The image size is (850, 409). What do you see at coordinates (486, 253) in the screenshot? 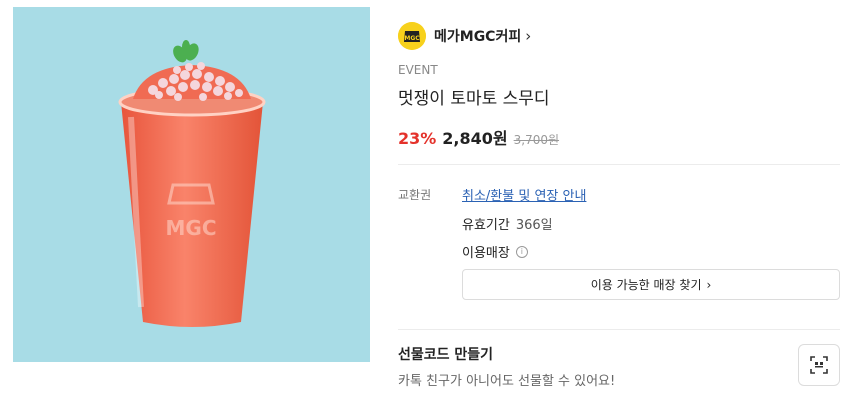
I see `store-label: 이용매장` at bounding box center [486, 253].